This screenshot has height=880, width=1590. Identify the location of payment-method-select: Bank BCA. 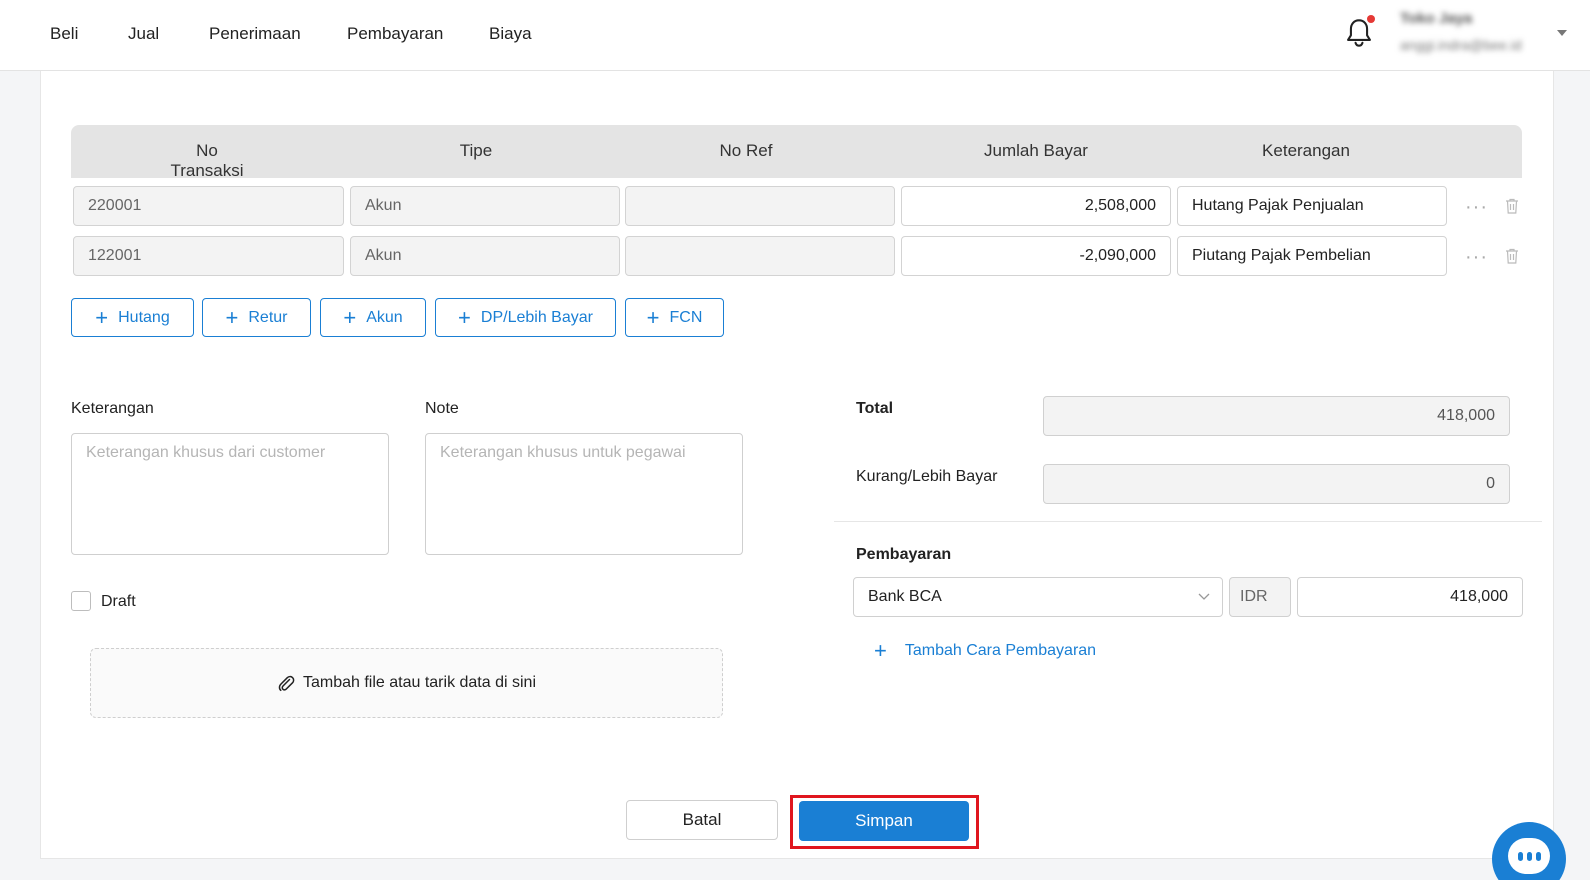
(1038, 597).